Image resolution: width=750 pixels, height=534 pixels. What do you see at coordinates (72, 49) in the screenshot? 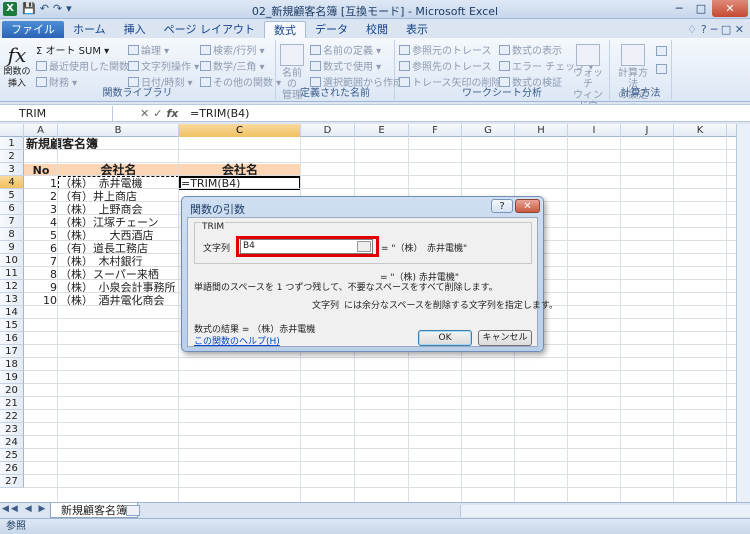
I see `autosum-button: Σ オート SUM ▾` at bounding box center [72, 49].